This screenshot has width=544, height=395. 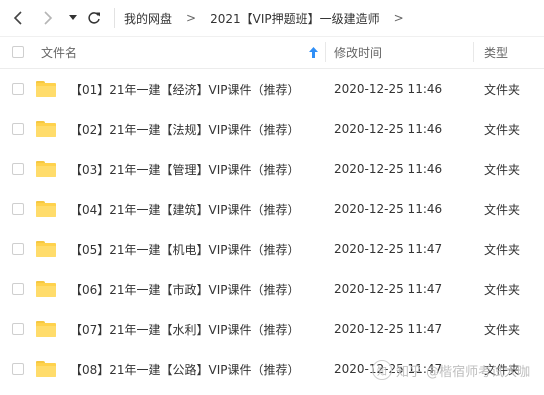 I want to click on back-button, so click(x=18, y=18).